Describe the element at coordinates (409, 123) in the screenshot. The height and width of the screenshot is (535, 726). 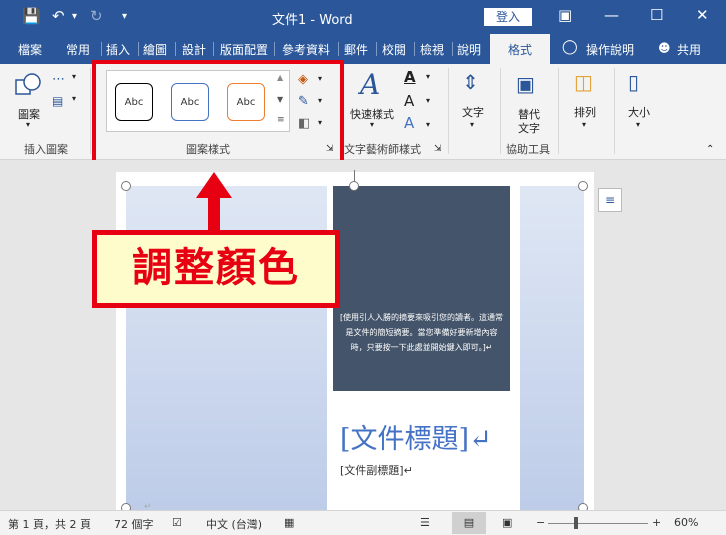
I see `text-effects-icon: A` at that location.